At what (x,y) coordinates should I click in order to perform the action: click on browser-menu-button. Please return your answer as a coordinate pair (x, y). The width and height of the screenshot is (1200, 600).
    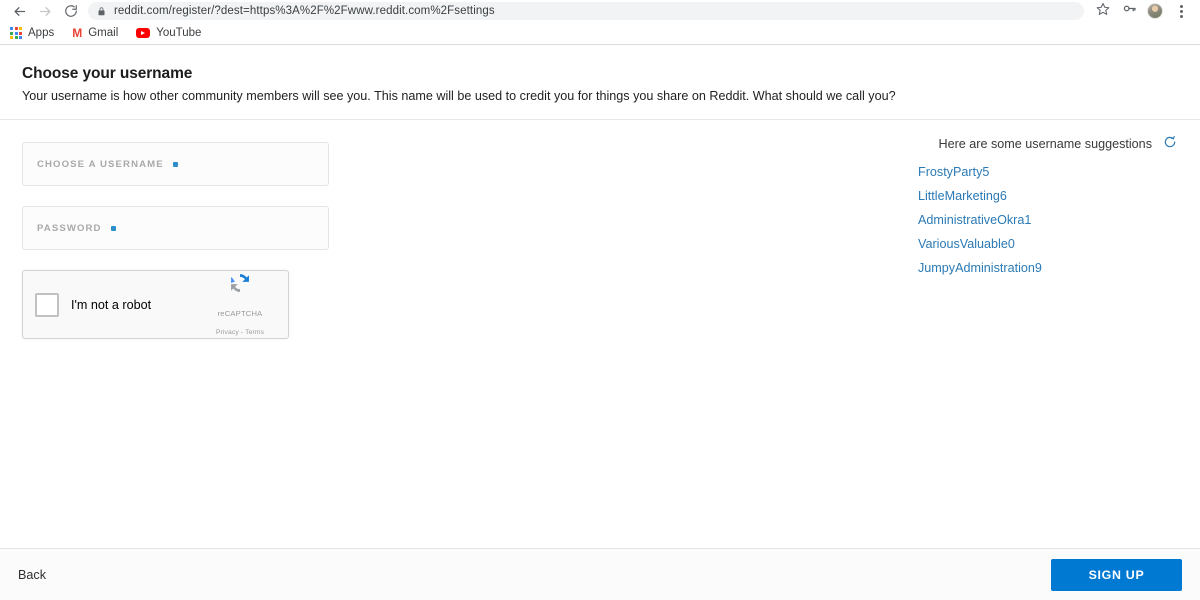
    Looking at the image, I should click on (1181, 11).